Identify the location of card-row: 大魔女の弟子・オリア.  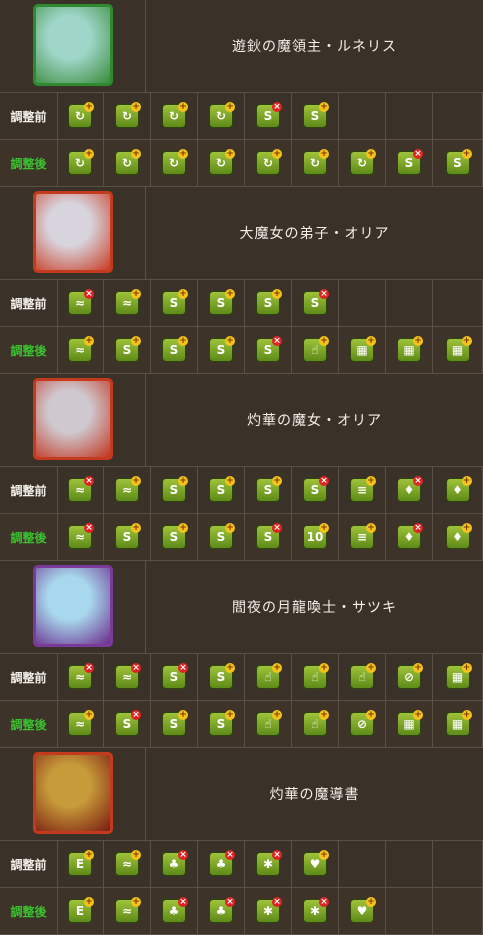
(241, 233).